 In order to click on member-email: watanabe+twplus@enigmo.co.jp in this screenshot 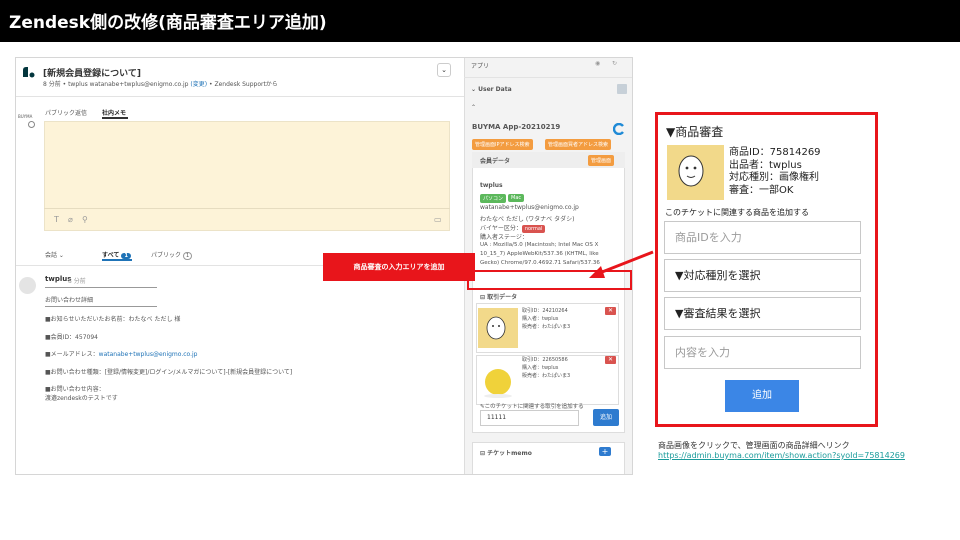, I will do `click(529, 207)`.